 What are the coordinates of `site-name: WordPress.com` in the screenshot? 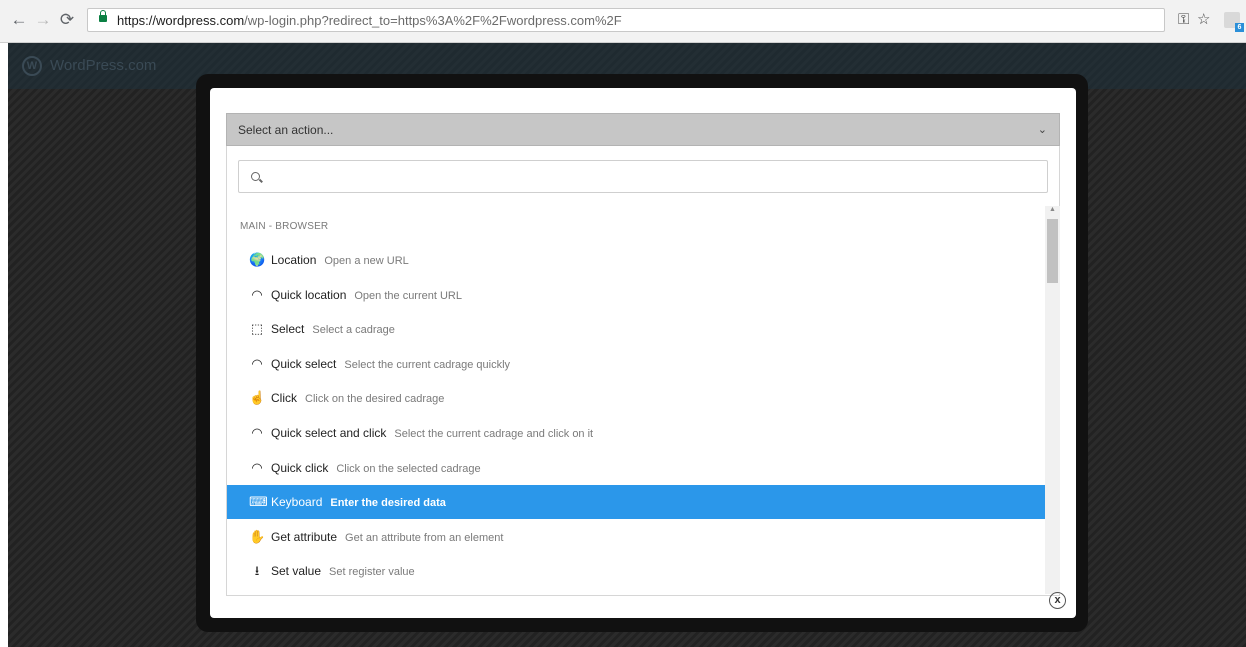 It's located at (103, 65).